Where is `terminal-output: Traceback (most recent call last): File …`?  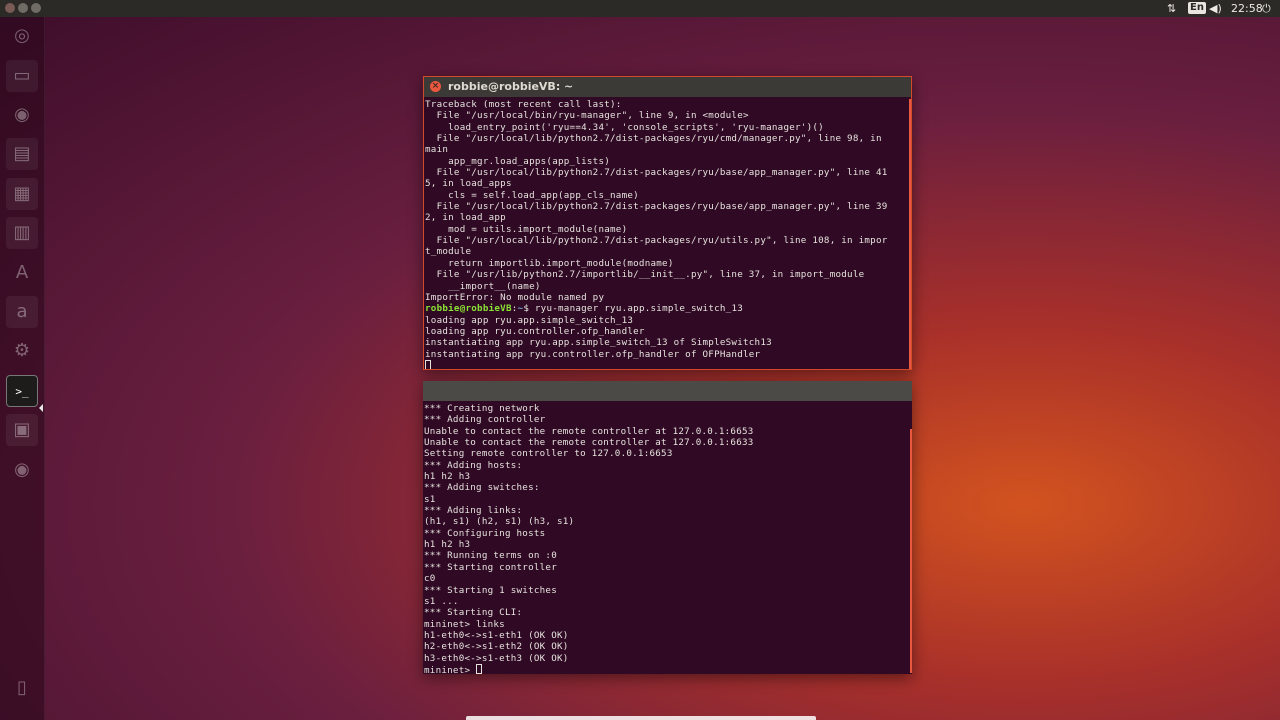
terminal-output: Traceback (most recent call last): File … is located at coordinates (667, 234).